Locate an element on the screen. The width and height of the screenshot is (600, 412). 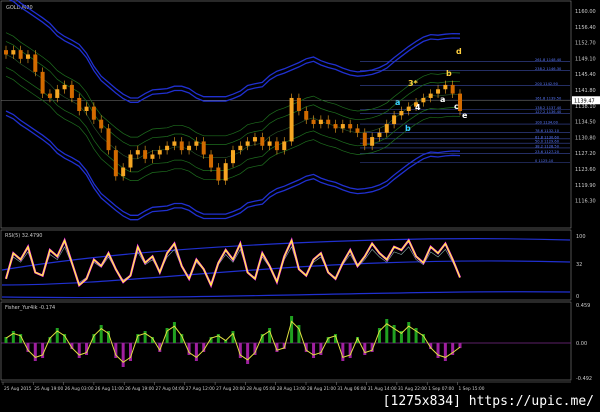
time-tick-label: 31 Aug 14:00 is located at coordinates (382, 389).